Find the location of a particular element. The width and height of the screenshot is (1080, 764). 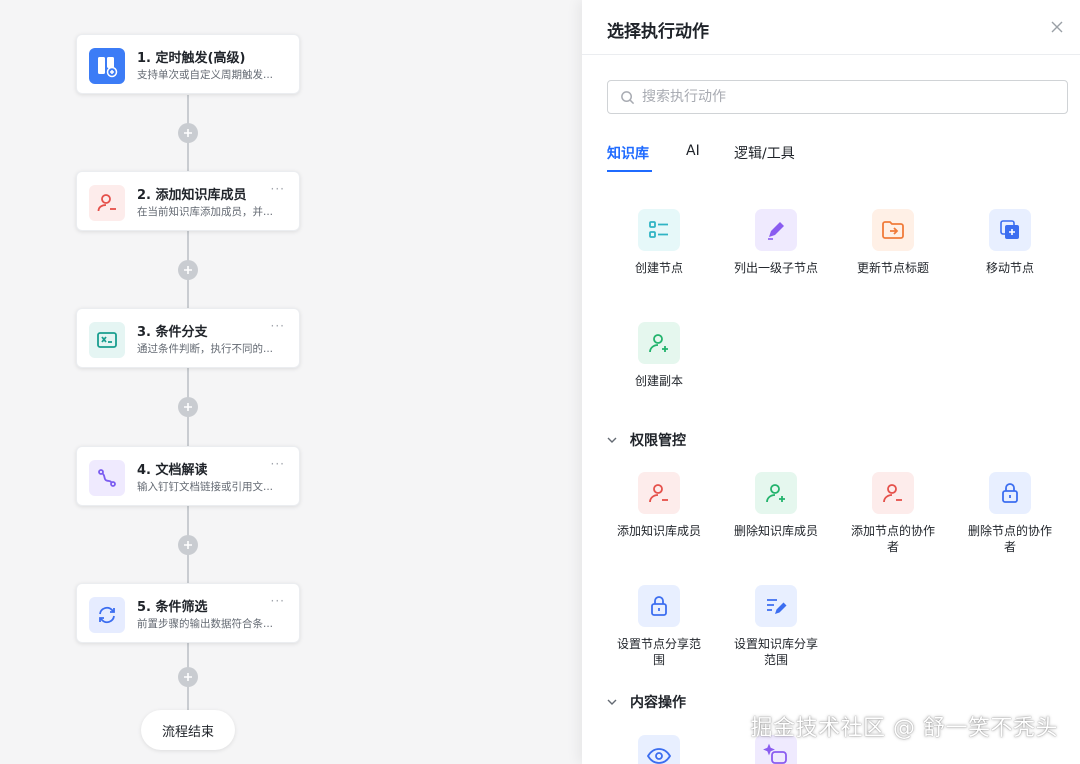

action-label: 删除知识库成员 is located at coordinates (776, 531).